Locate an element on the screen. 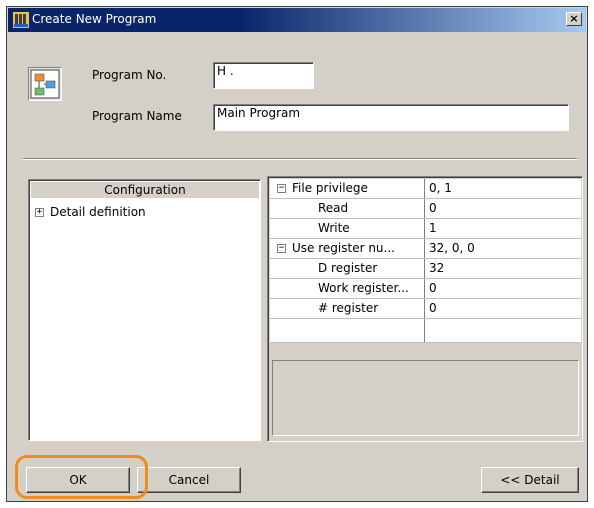 The width and height of the screenshot is (594, 508). tree-header: Configuration is located at coordinates (145, 190).